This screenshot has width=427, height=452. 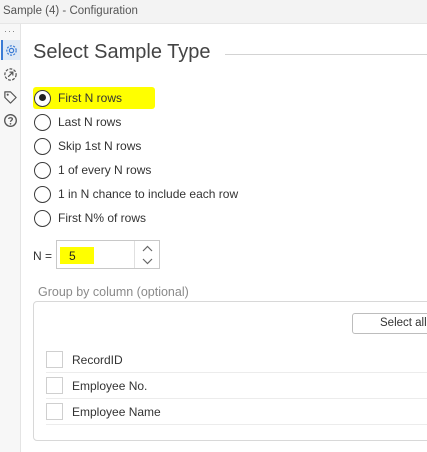 I want to click on chevron-up-icon, so click(x=147, y=248).